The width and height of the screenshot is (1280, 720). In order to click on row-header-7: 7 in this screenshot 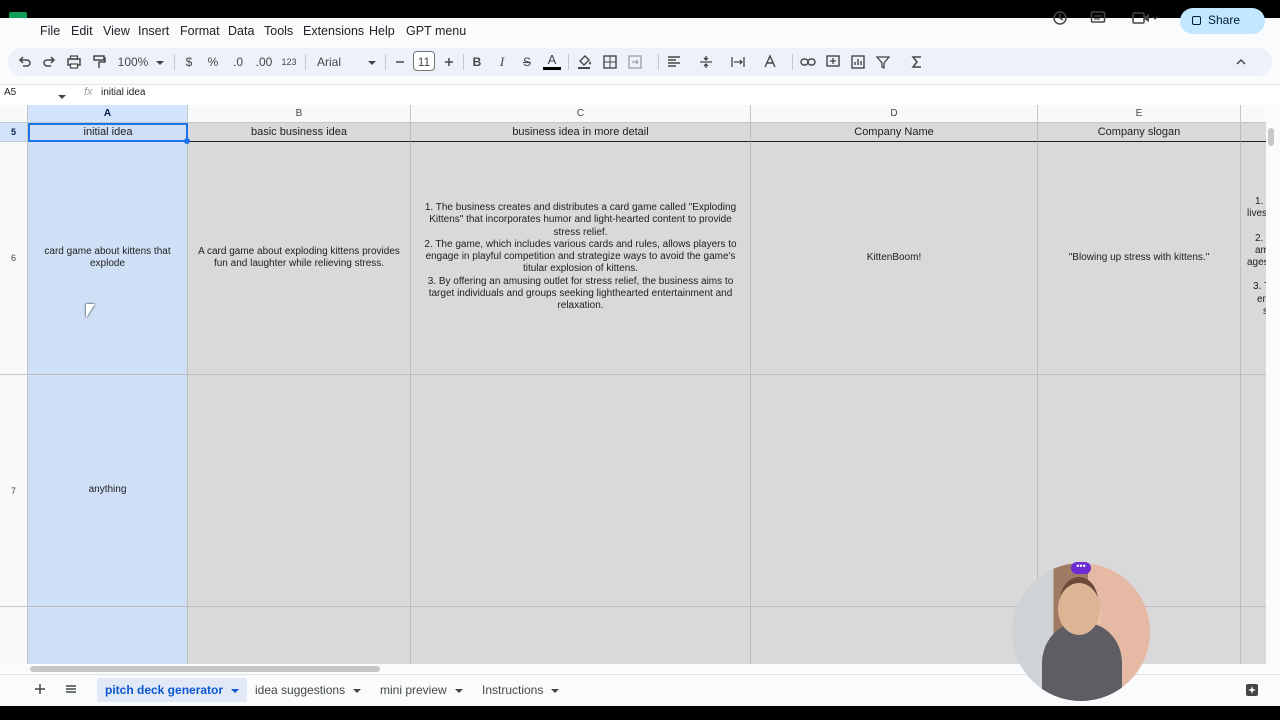, I will do `click(14, 491)`.